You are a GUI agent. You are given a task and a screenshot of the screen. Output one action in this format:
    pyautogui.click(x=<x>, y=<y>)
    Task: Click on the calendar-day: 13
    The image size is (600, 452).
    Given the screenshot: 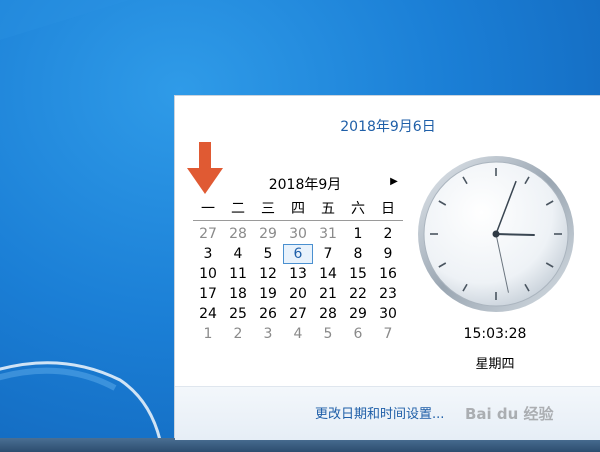 What is the action you would take?
    pyautogui.click(x=298, y=274)
    